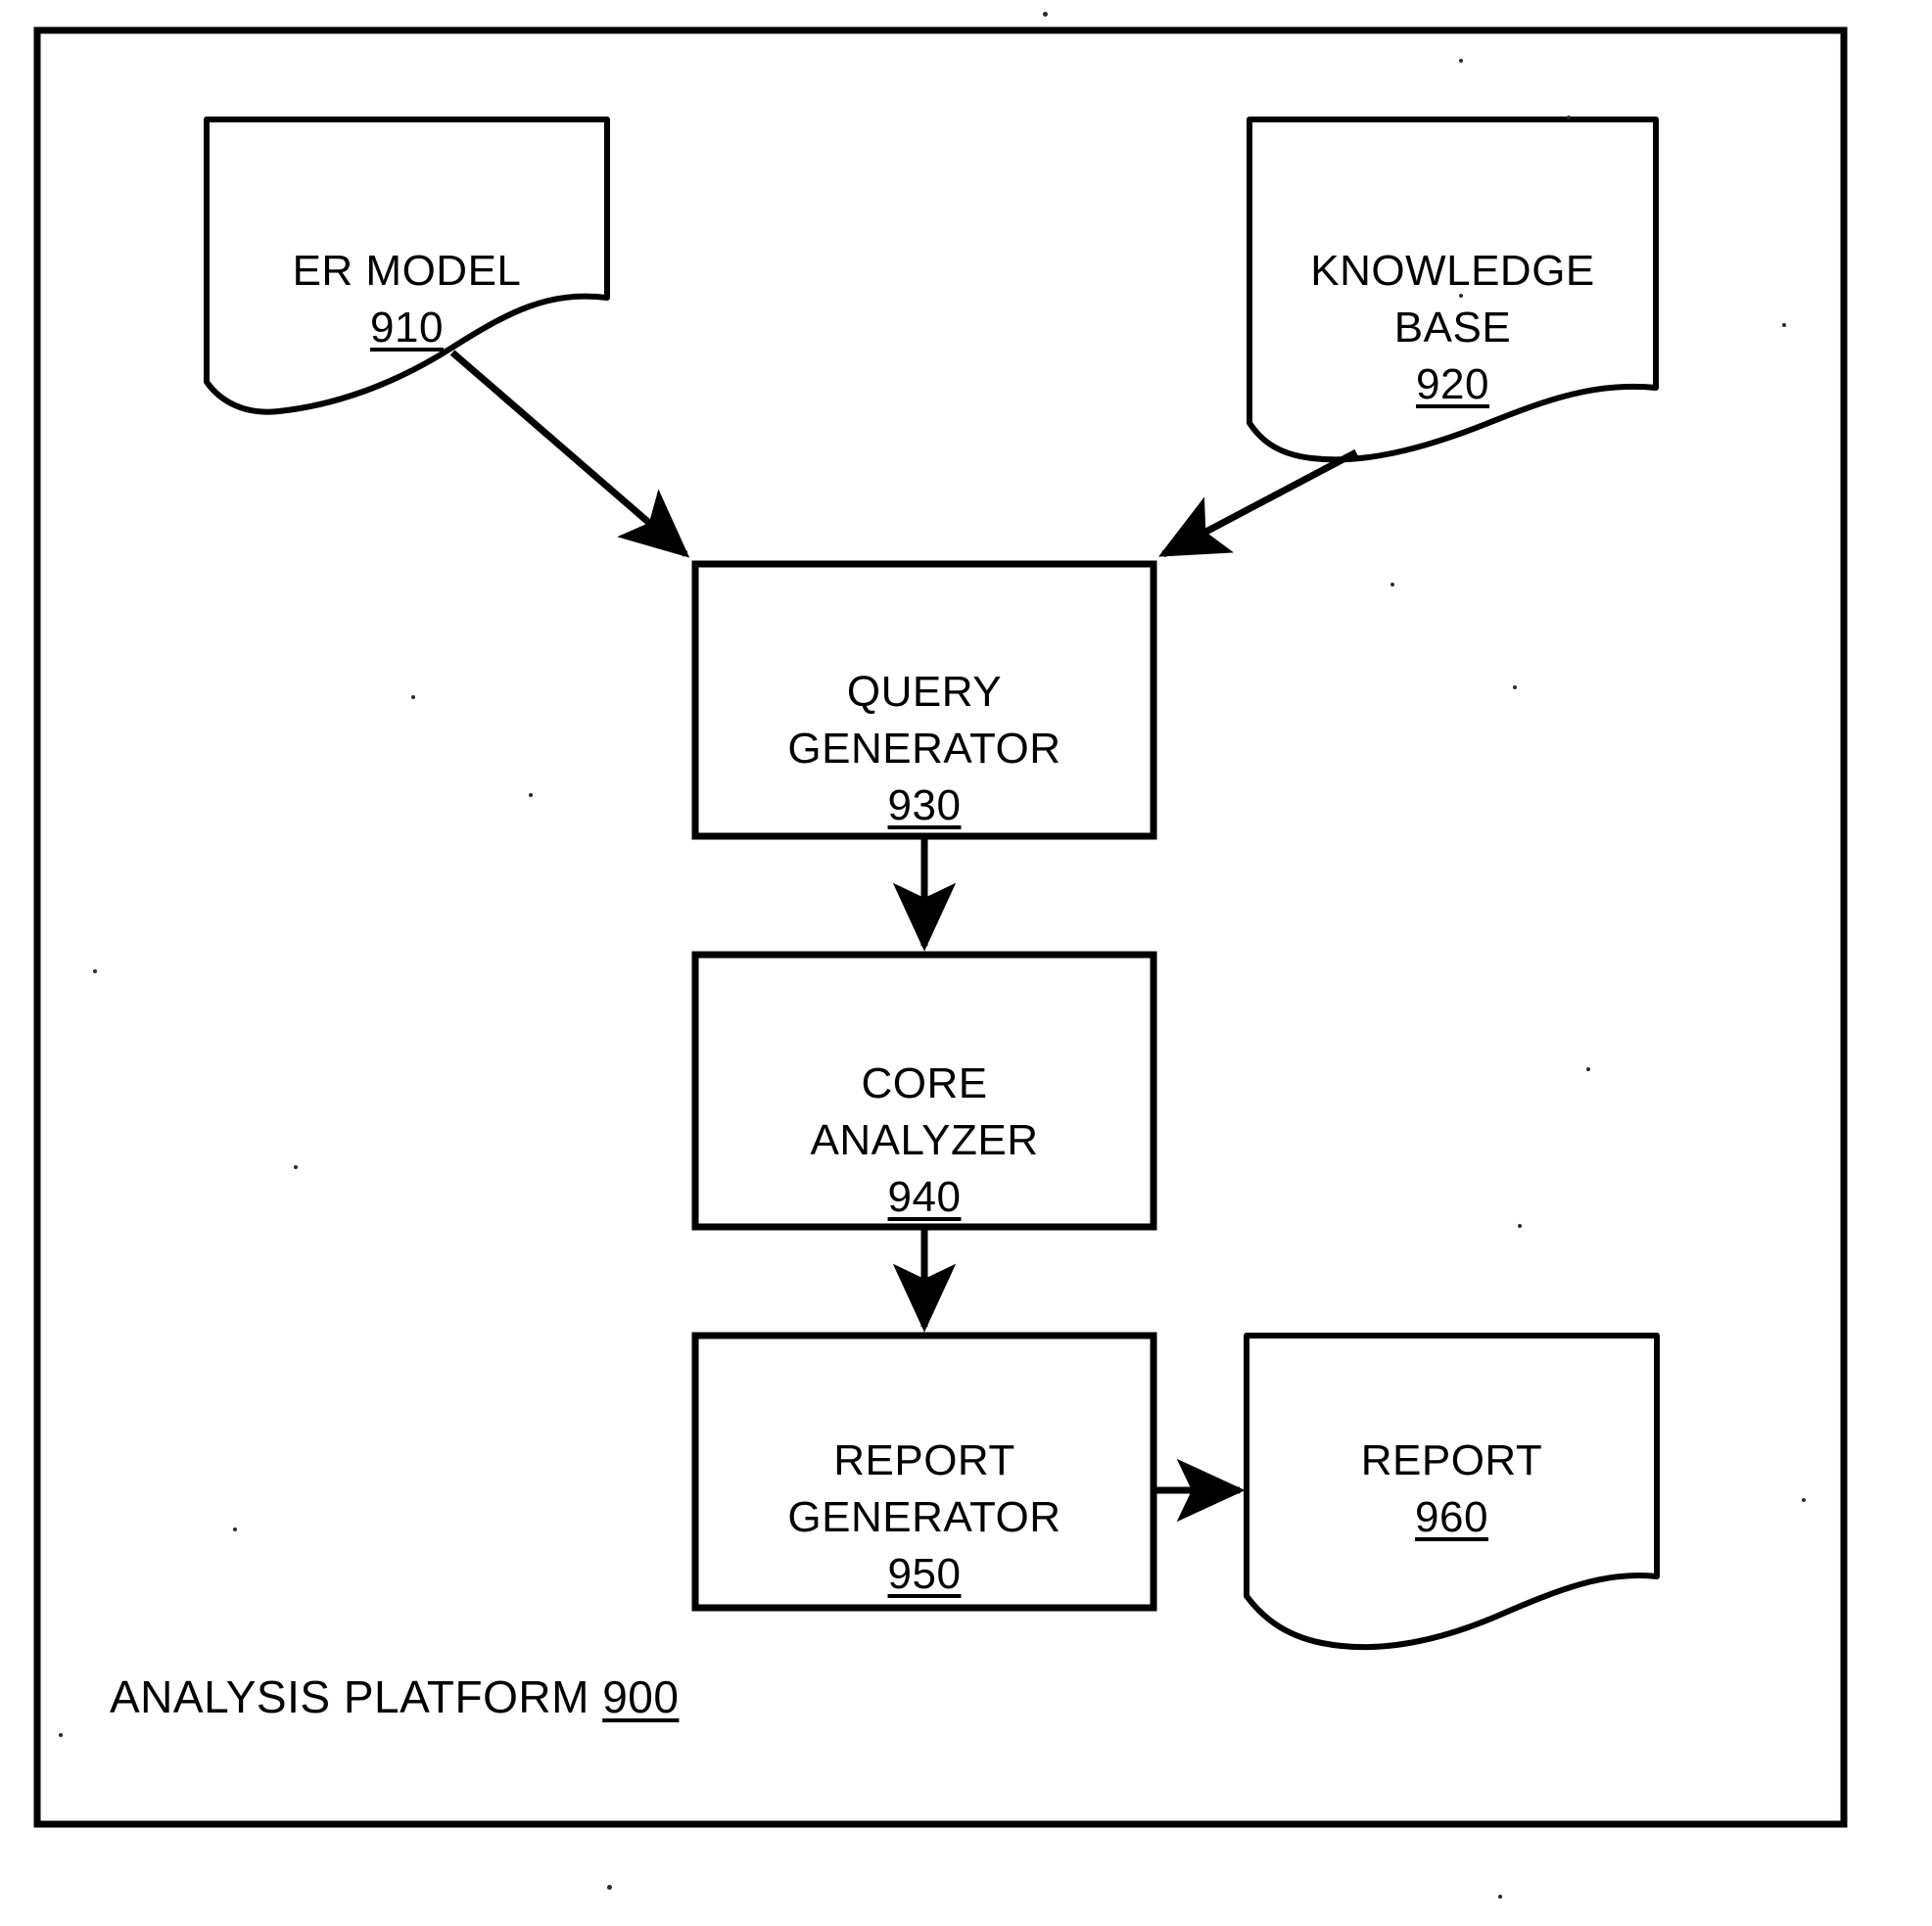  What do you see at coordinates (1258, 503) in the screenshot?
I see `connector-knowledge-base-to-query-generator` at bounding box center [1258, 503].